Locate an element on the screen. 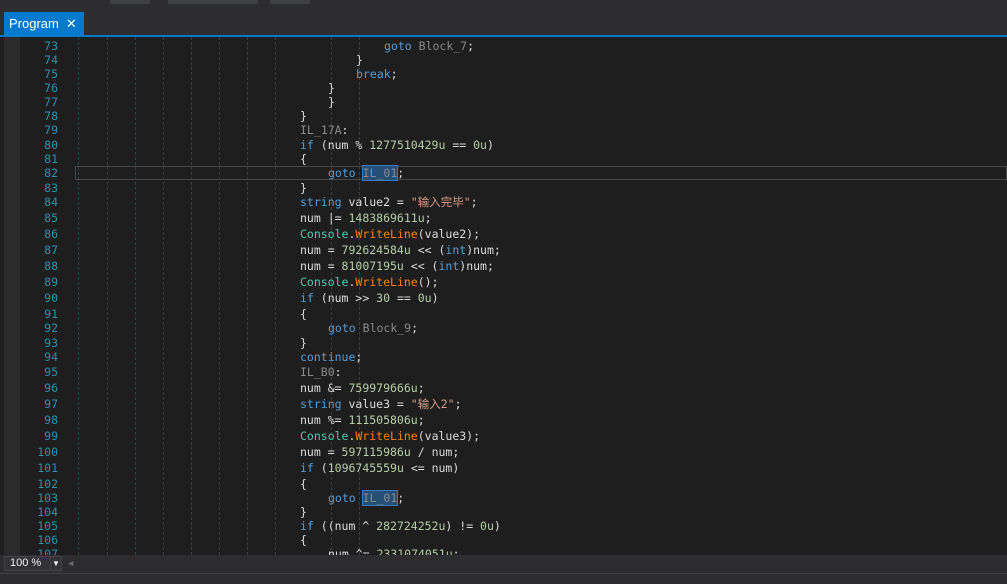 This screenshot has height=584, width=1007. code-line: 83} is located at coordinates (503, 188).